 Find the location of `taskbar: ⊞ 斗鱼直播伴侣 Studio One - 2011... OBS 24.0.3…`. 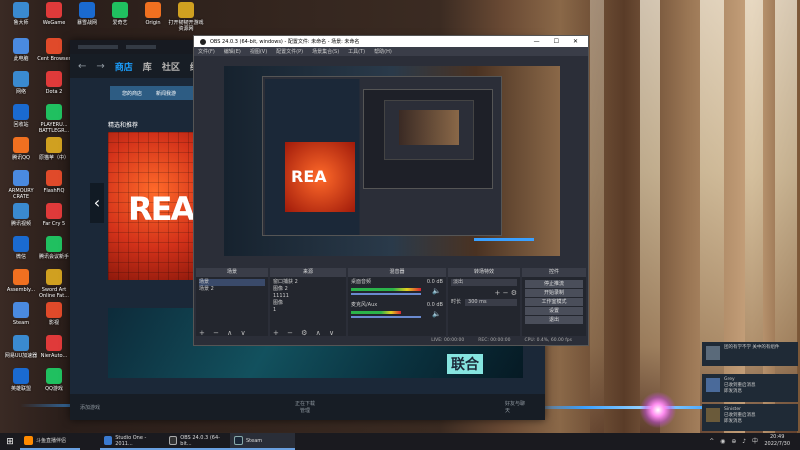

taskbar: ⊞ 斗鱼直播伴侣 Studio One - 2011... OBS 24.0.3… is located at coordinates (400, 441).